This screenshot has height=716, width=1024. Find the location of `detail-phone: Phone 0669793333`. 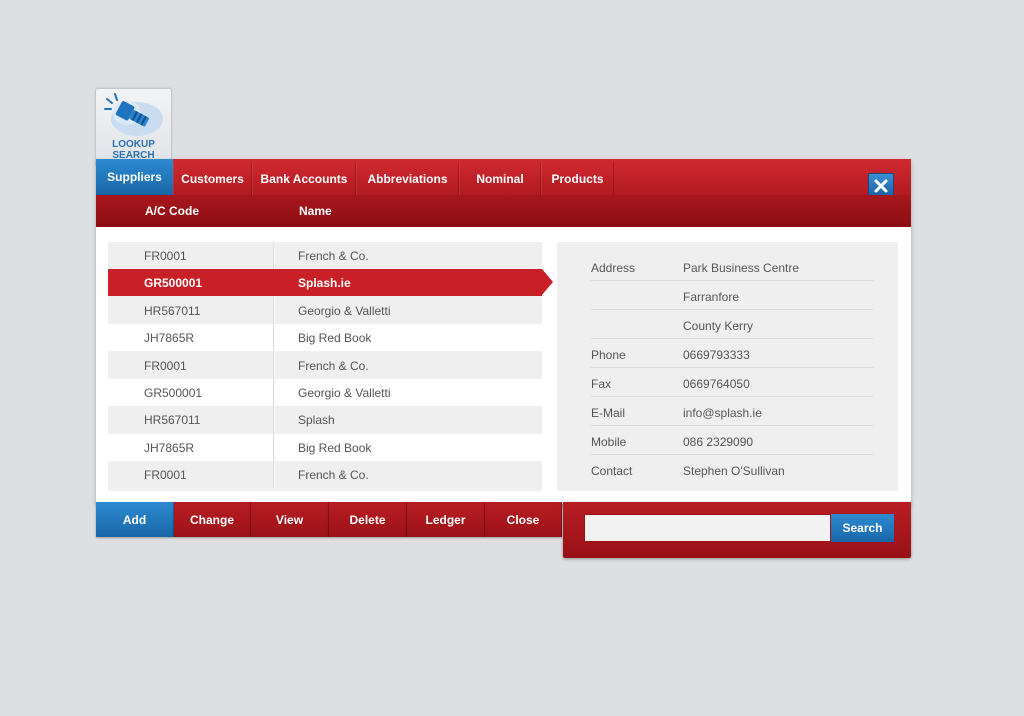

detail-phone: Phone 0669793333 is located at coordinates (732, 353).